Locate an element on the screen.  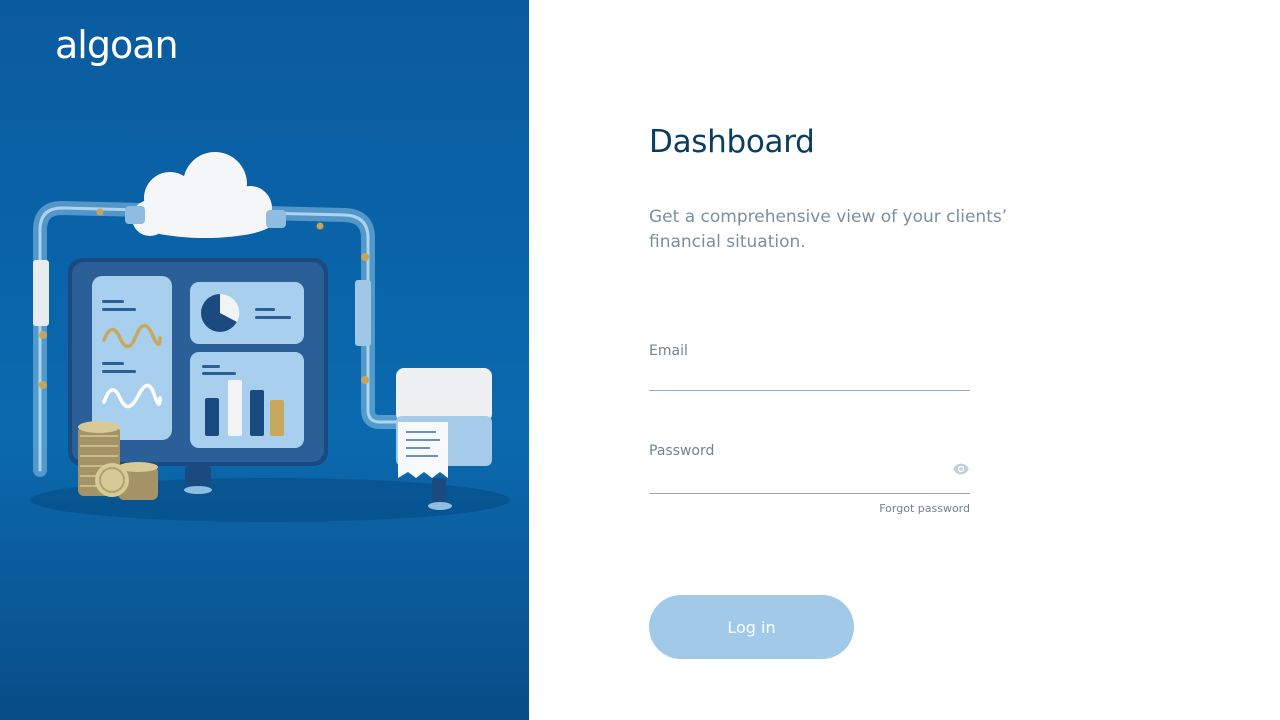
algoan-logo: algoan is located at coordinates (117, 45).